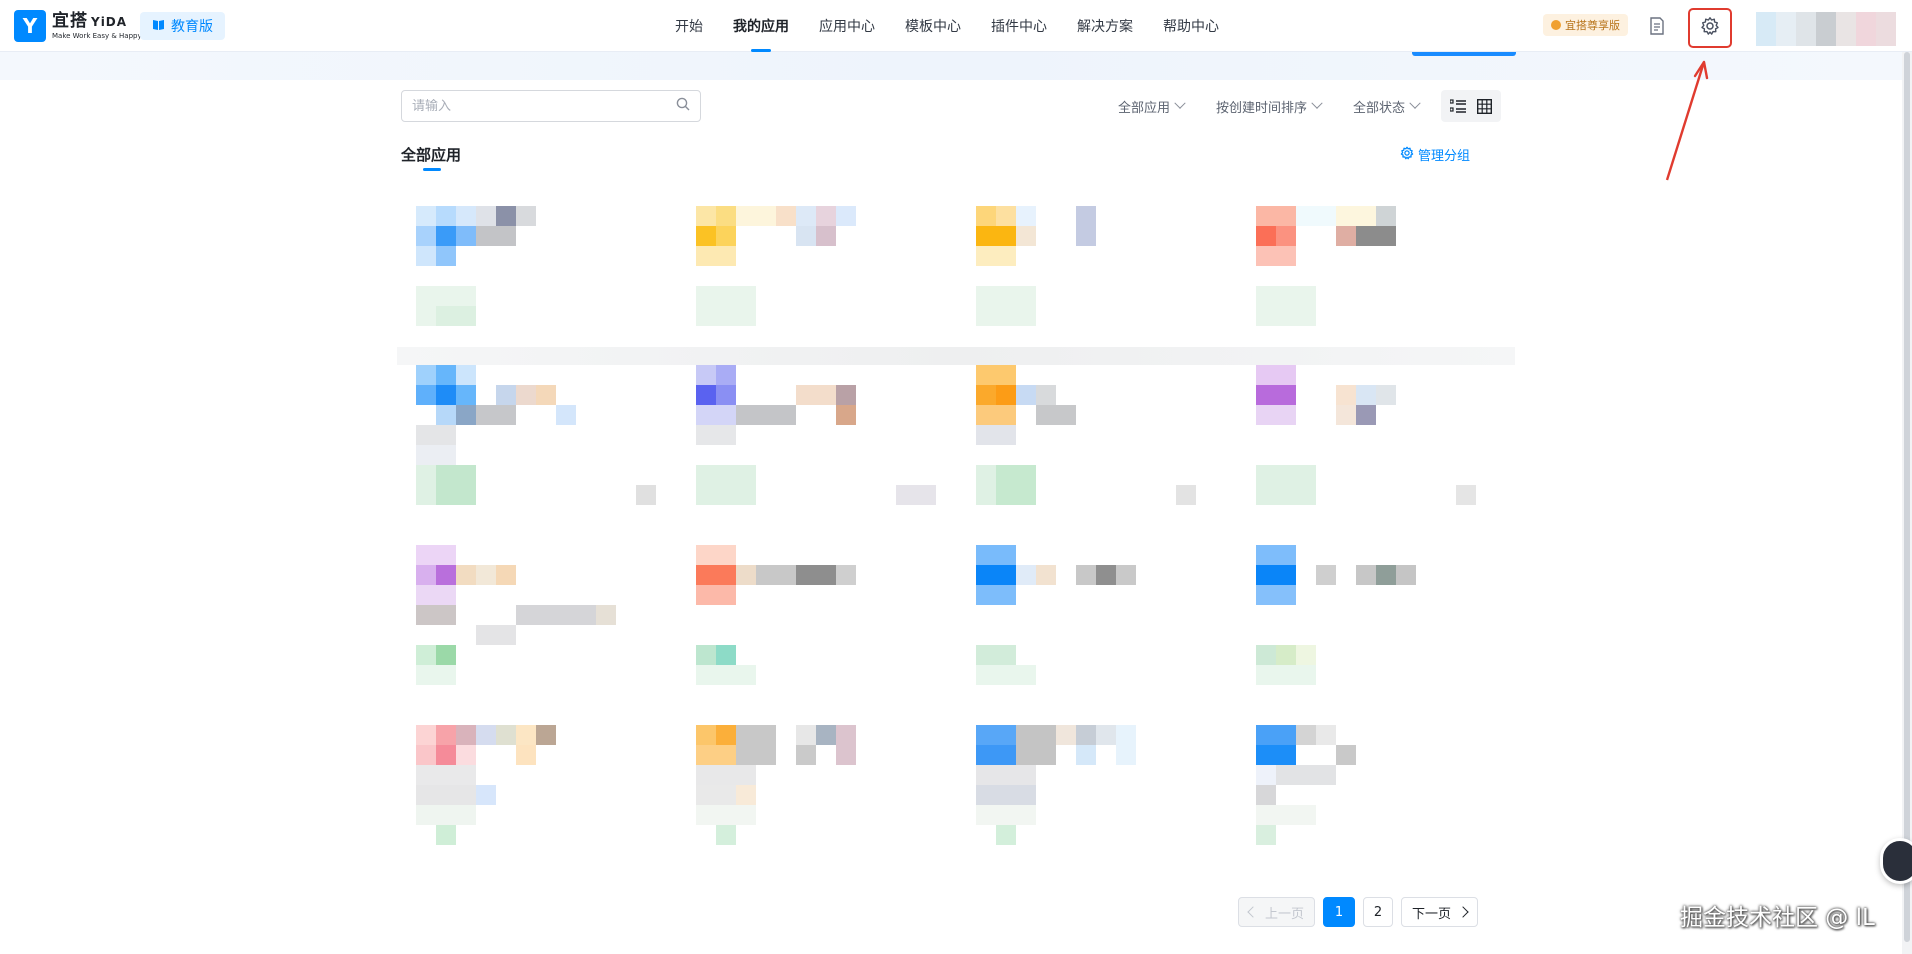  What do you see at coordinates (1592, 25) in the screenshot?
I see `premium-label: 宜搭尊享版` at bounding box center [1592, 25].